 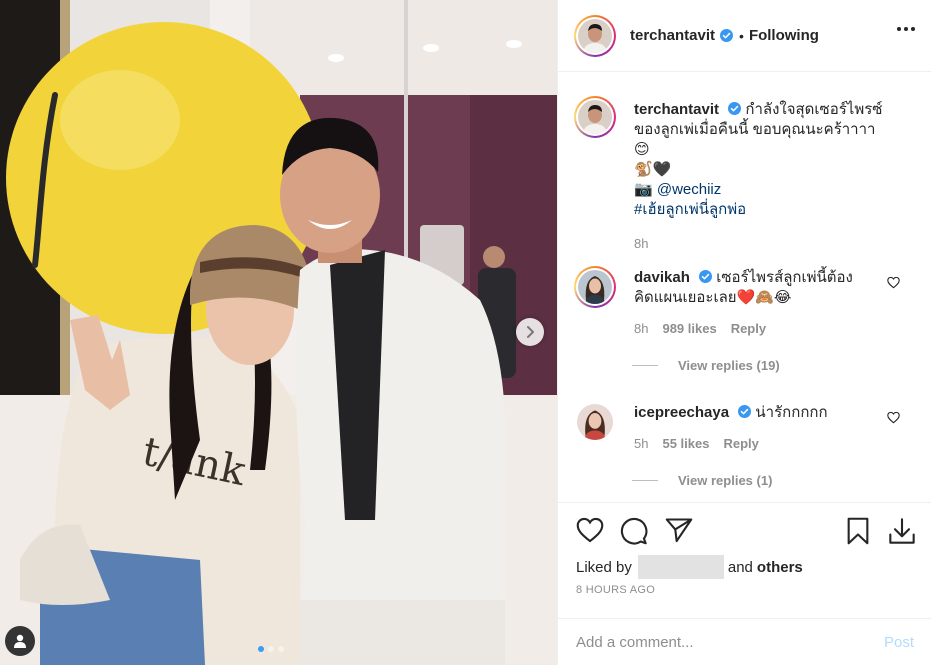 What do you see at coordinates (261, 649) in the screenshot?
I see `carousel-dot-active` at bounding box center [261, 649].